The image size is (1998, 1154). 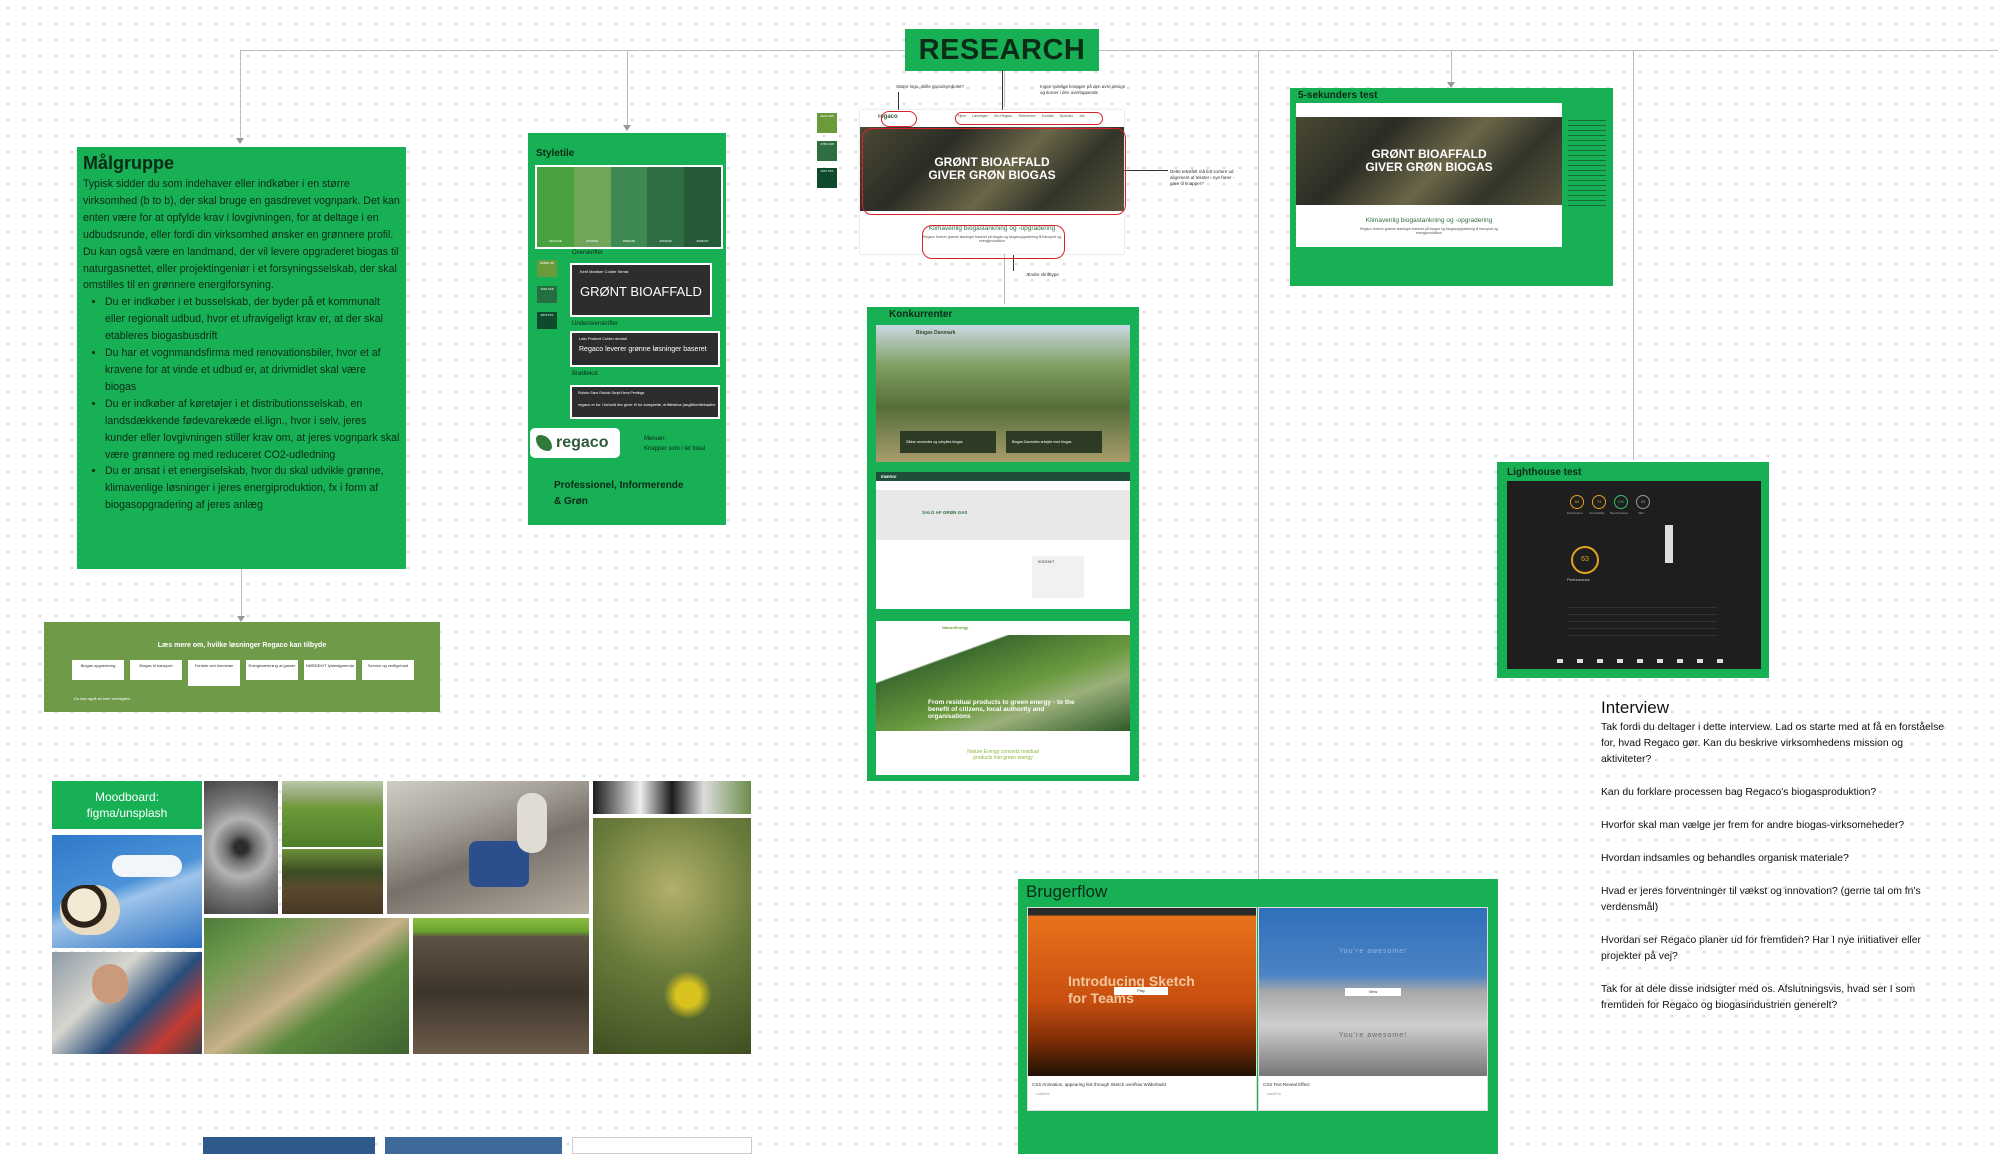 I want to click on lighthouse-thumbnails, so click(x=1645, y=661).